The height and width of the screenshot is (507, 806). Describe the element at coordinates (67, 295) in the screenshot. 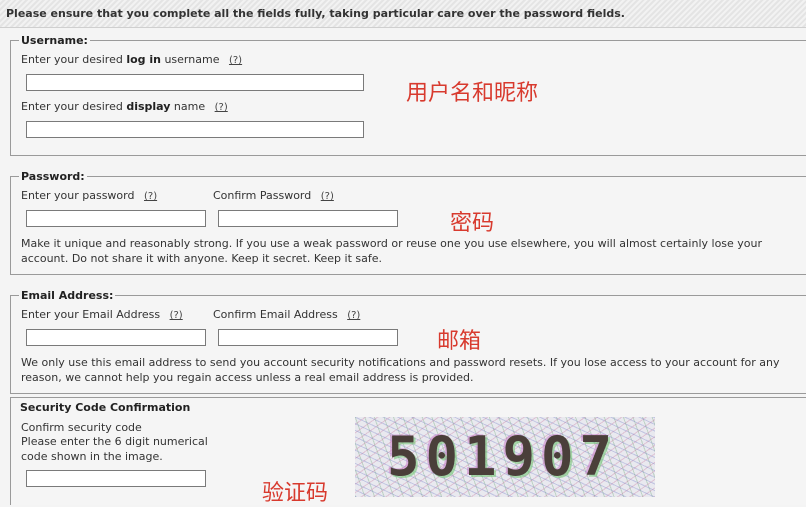

I see `email-legend: Email Address:` at that location.